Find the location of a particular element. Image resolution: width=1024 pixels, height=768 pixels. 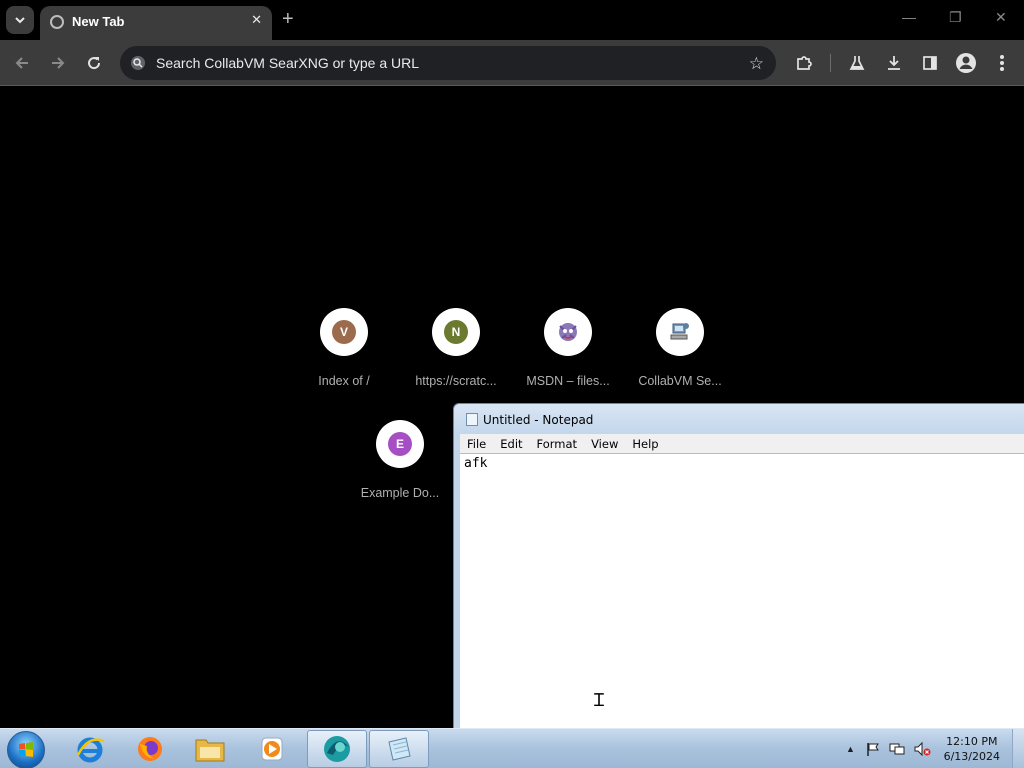

extensions-button is located at coordinates (804, 63).